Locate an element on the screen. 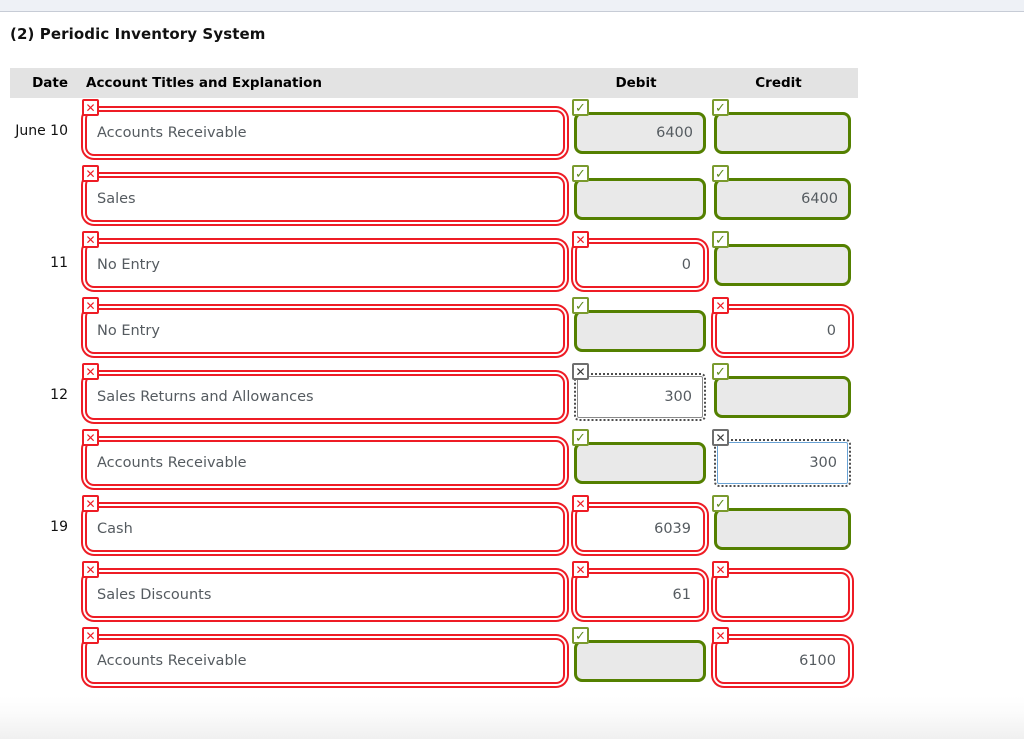 The image size is (1024, 739). table-row: ✕ No Entry ✓ ✕ 0 is located at coordinates (434, 329).